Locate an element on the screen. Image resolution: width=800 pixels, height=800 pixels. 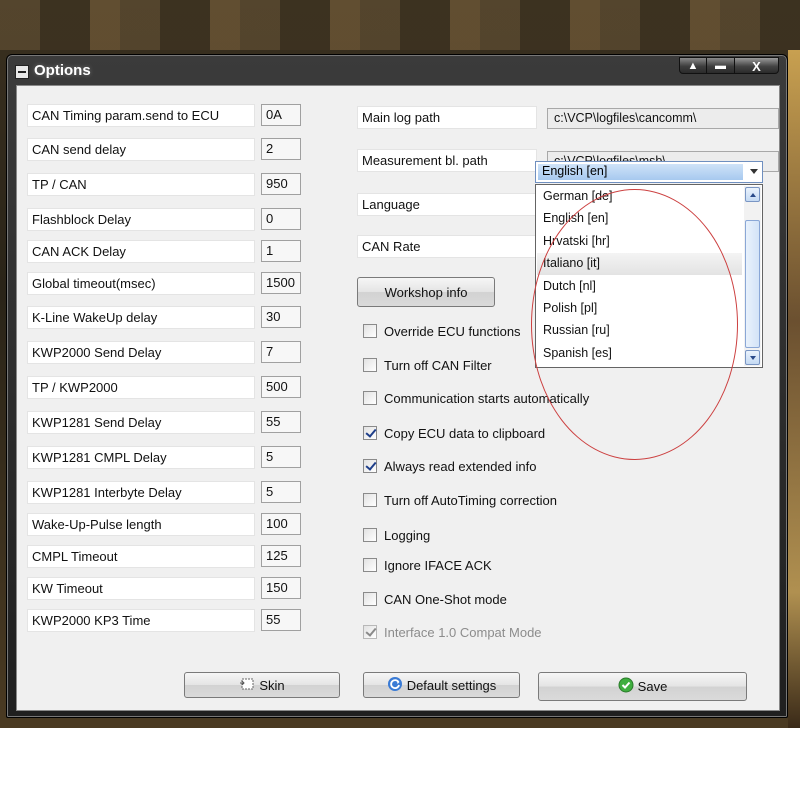
main-log-path-field: c:\VCP\logfiles\cancomm\ is located at coordinates (663, 118).